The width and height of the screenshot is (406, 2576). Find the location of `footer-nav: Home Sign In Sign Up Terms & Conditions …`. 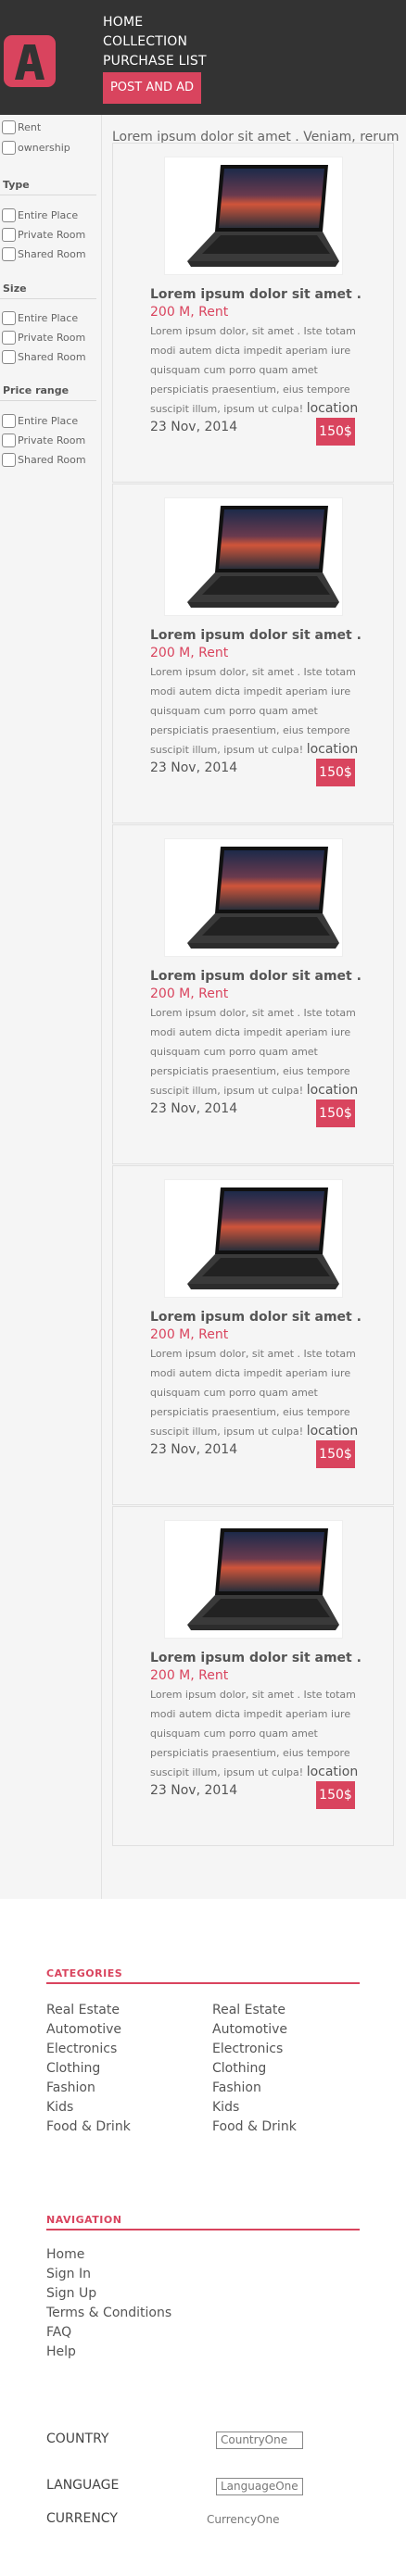

footer-nav: Home Sign In Sign Up Terms & Conditions … is located at coordinates (108, 2303).